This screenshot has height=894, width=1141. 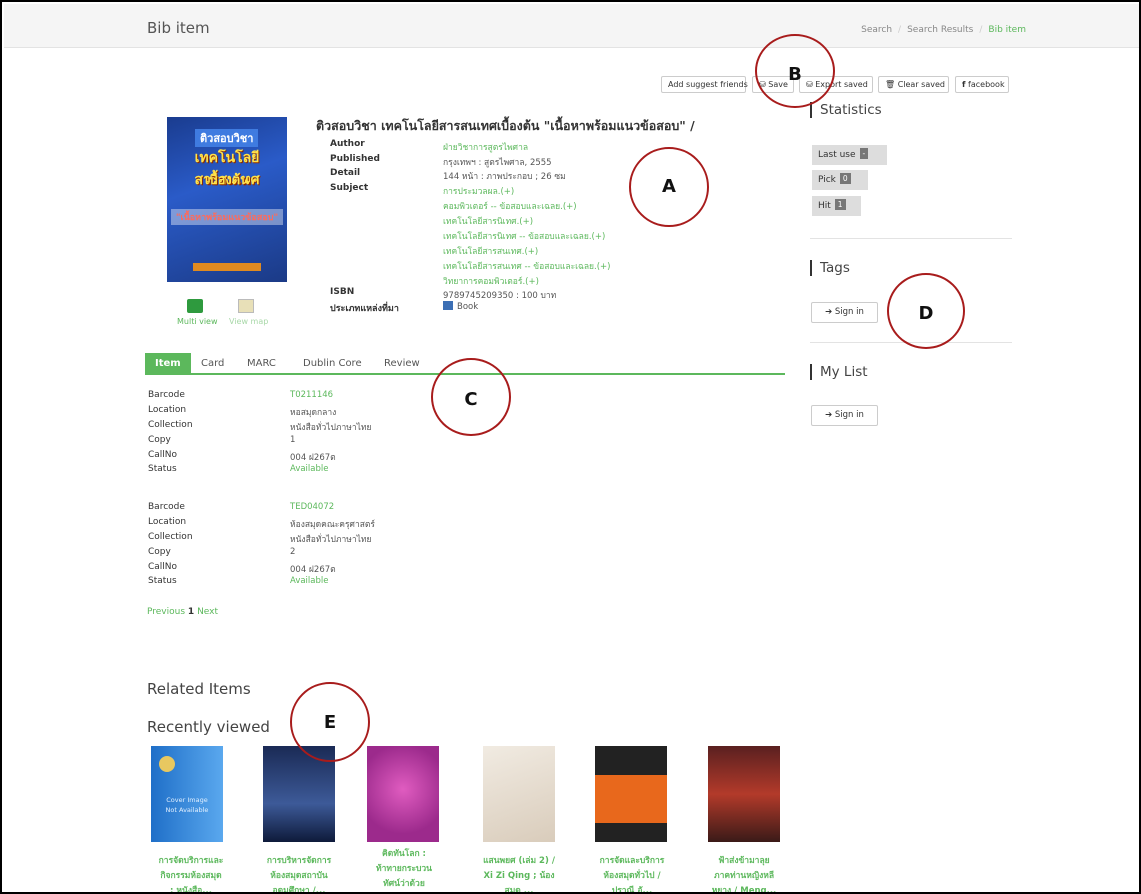 What do you see at coordinates (332, 525) in the screenshot?
I see `location-value: ห้องสมุดคณะครุศาสตร์` at bounding box center [332, 525].